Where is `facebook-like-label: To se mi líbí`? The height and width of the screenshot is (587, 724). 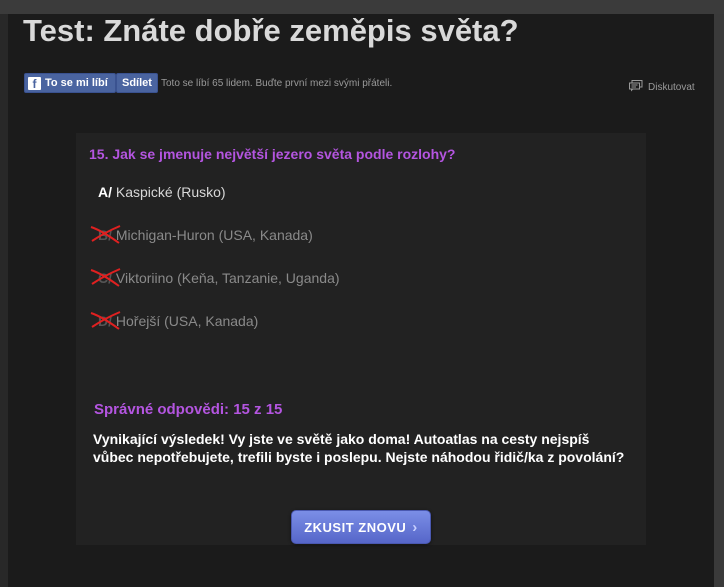 facebook-like-label: To se mi líbí is located at coordinates (76, 83).